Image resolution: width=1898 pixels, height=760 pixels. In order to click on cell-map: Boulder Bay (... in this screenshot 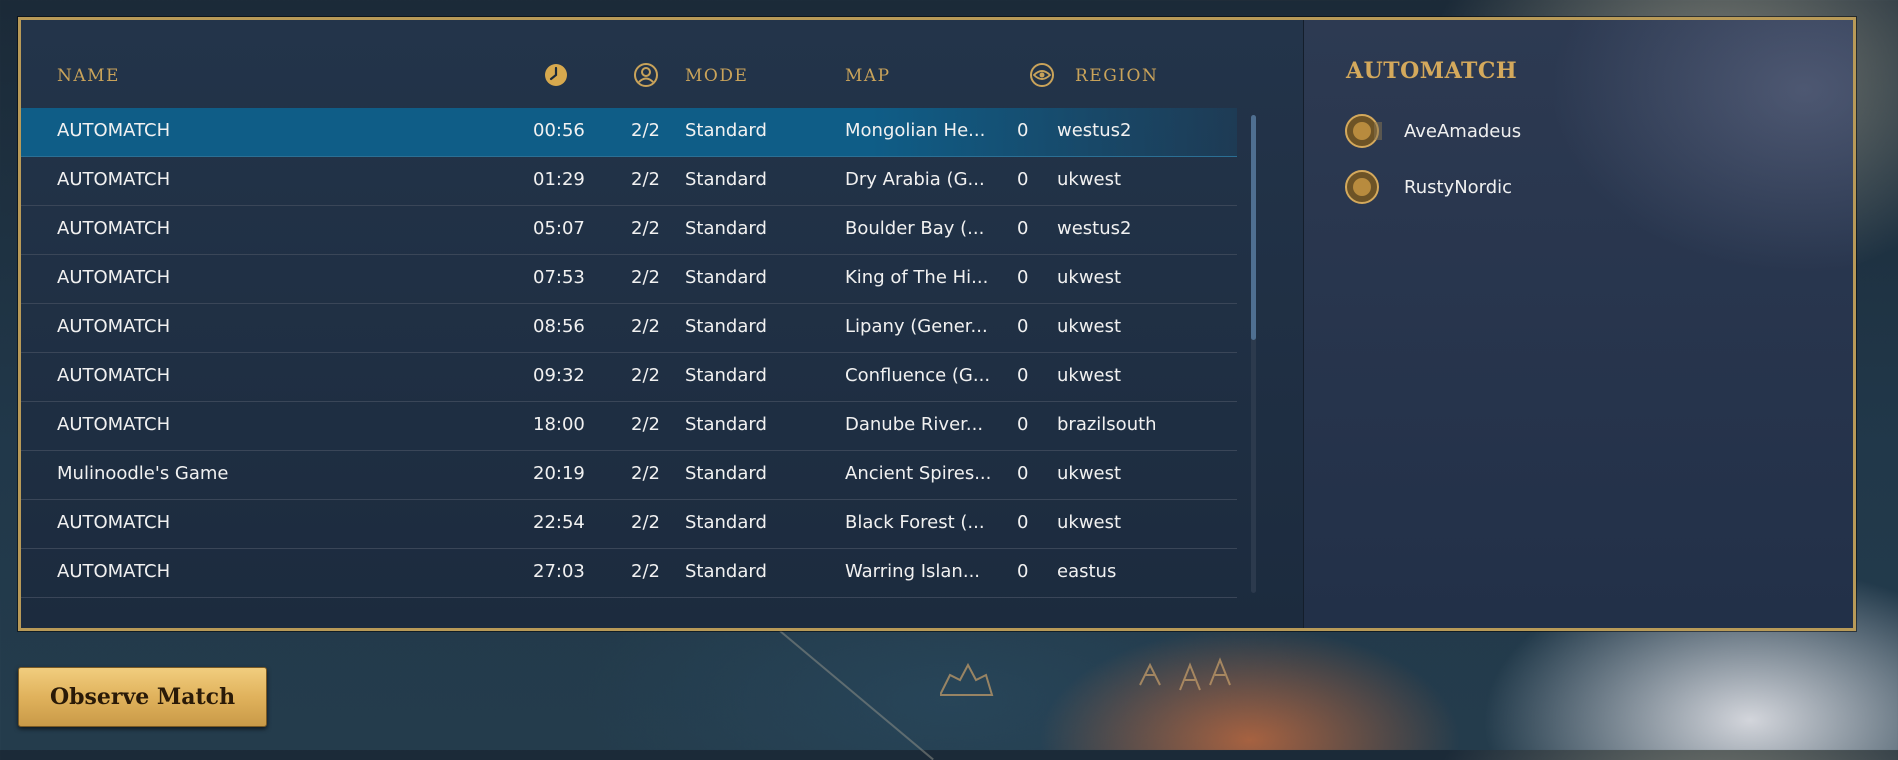, I will do `click(915, 228)`.